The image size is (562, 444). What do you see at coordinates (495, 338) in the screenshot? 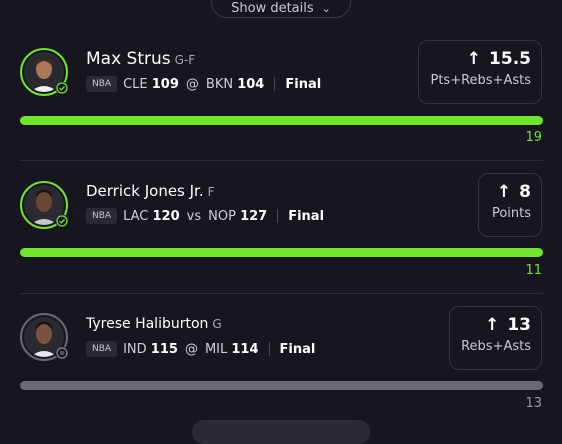
I see `prop-line-card: ↑ 13 Rebs+Asts` at bounding box center [495, 338].